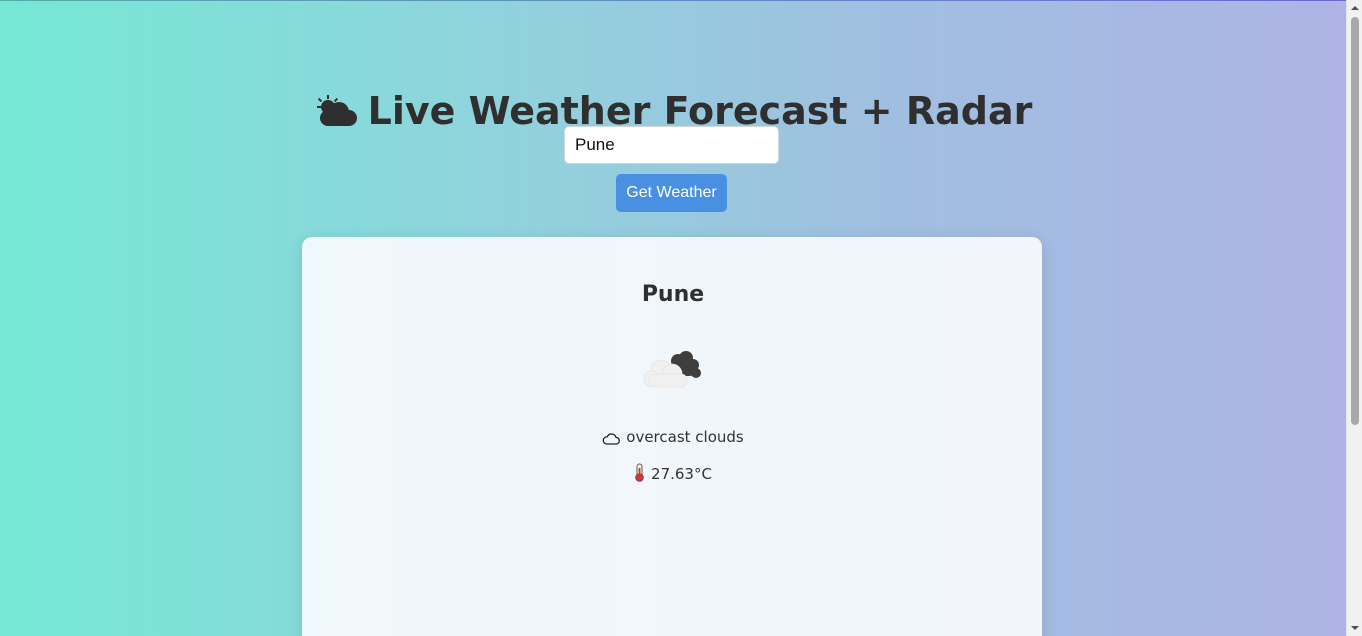 Image resolution: width=1362 pixels, height=636 pixels. Describe the element at coordinates (673, 294) in the screenshot. I see `city-name: Pune` at that location.